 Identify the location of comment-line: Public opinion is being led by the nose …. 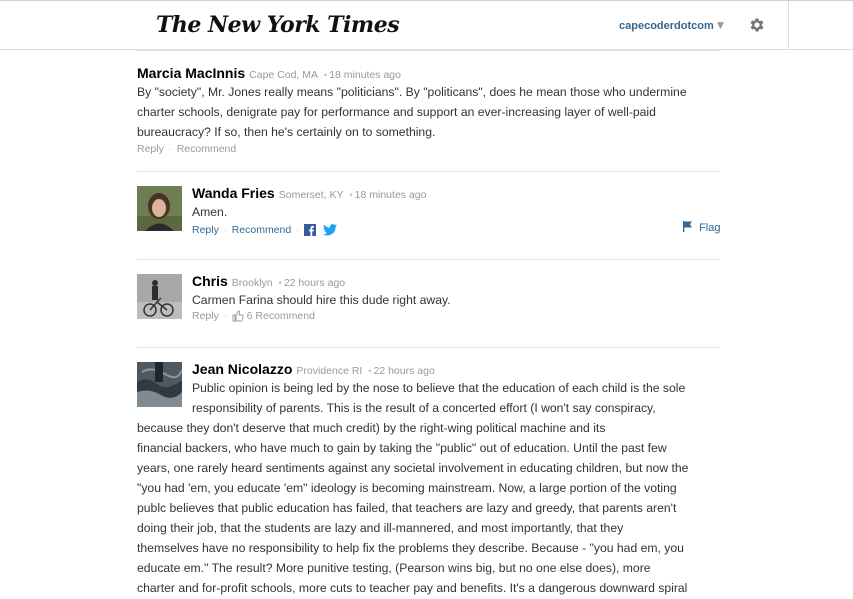
(439, 388).